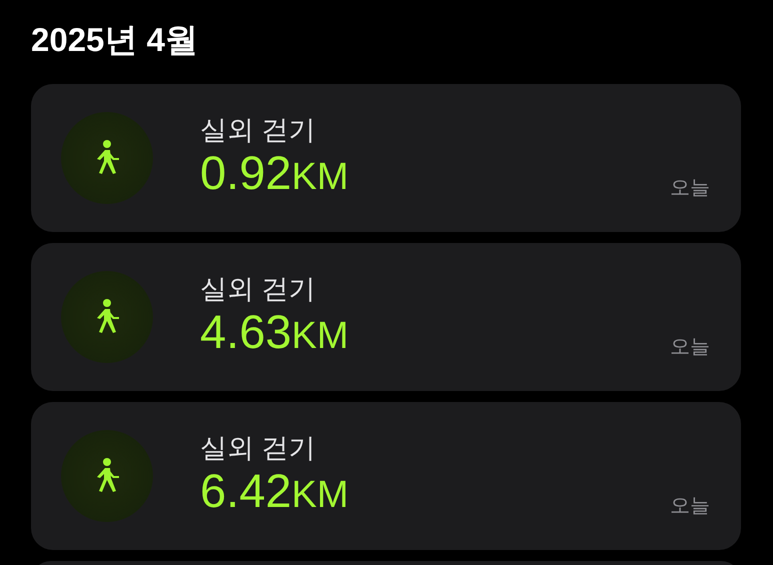 The height and width of the screenshot is (565, 773). I want to click on distance-value: 4.63KM, so click(274, 333).